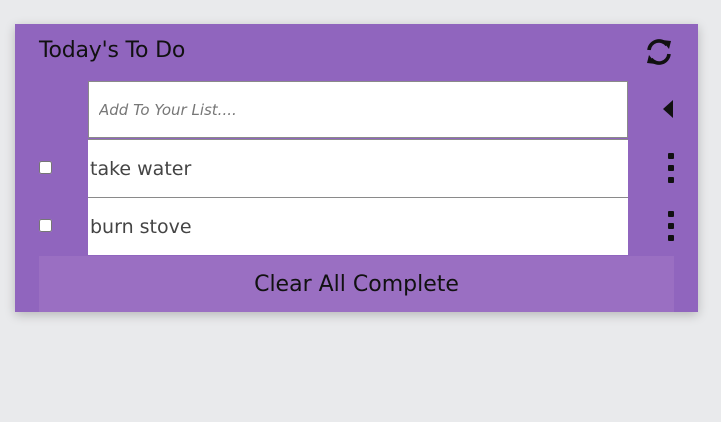 The width and height of the screenshot is (721, 422). I want to click on new-item-field, so click(358, 109).